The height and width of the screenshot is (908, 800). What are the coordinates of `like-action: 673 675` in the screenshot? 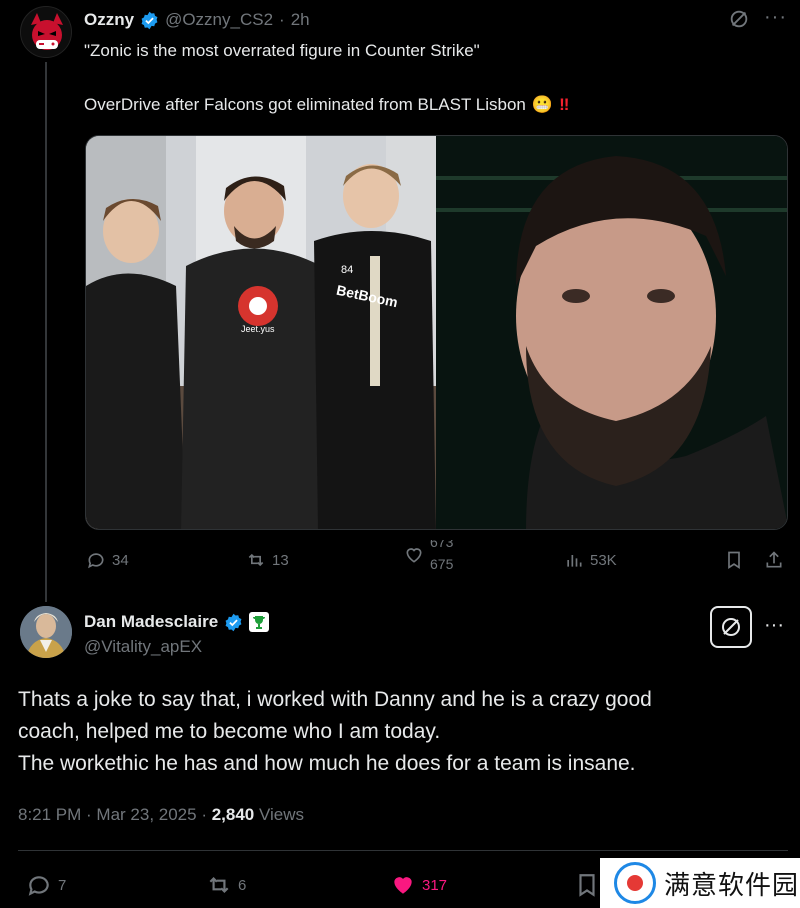 It's located at (428, 555).